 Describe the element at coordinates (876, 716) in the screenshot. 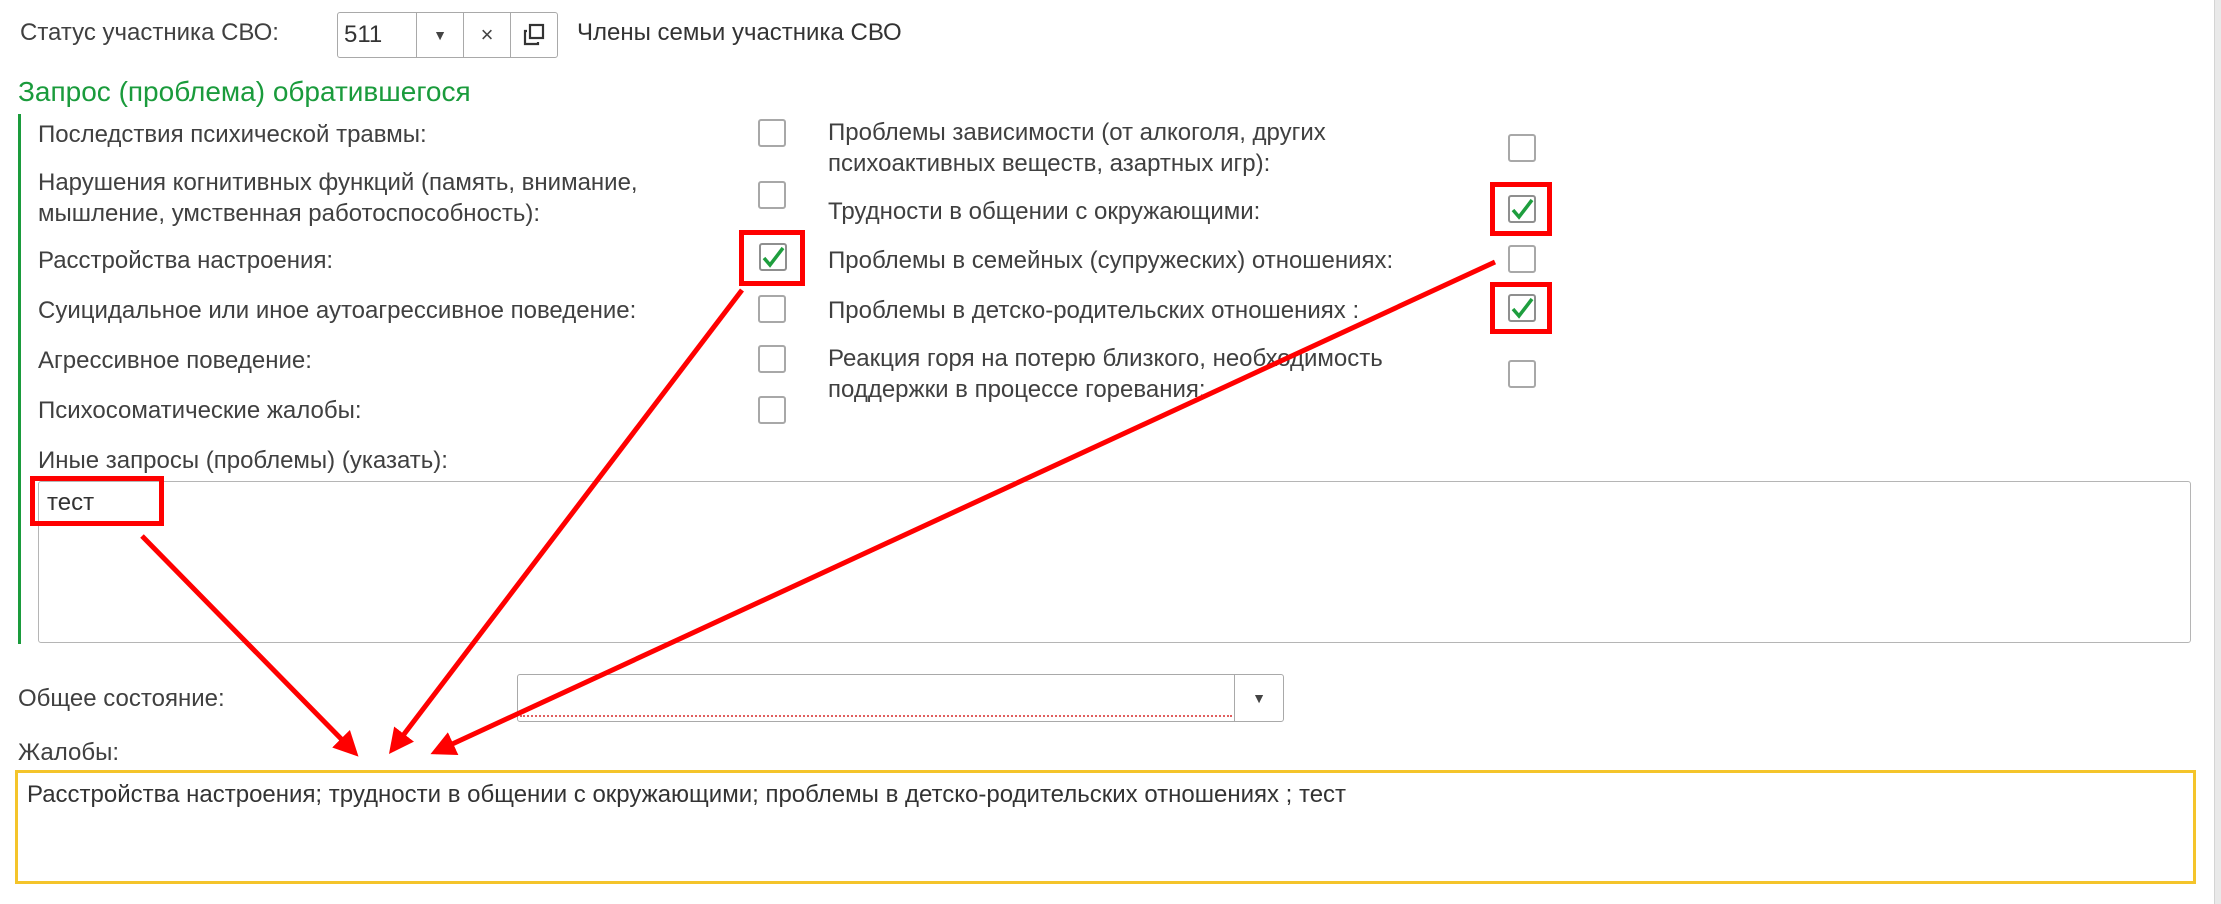

I see `required-underline` at that location.